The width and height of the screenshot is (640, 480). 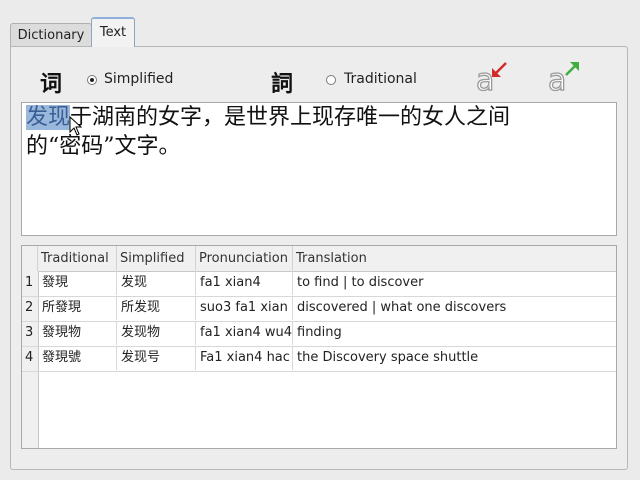 I want to click on header-traditional: Traditional, so click(x=77, y=258).